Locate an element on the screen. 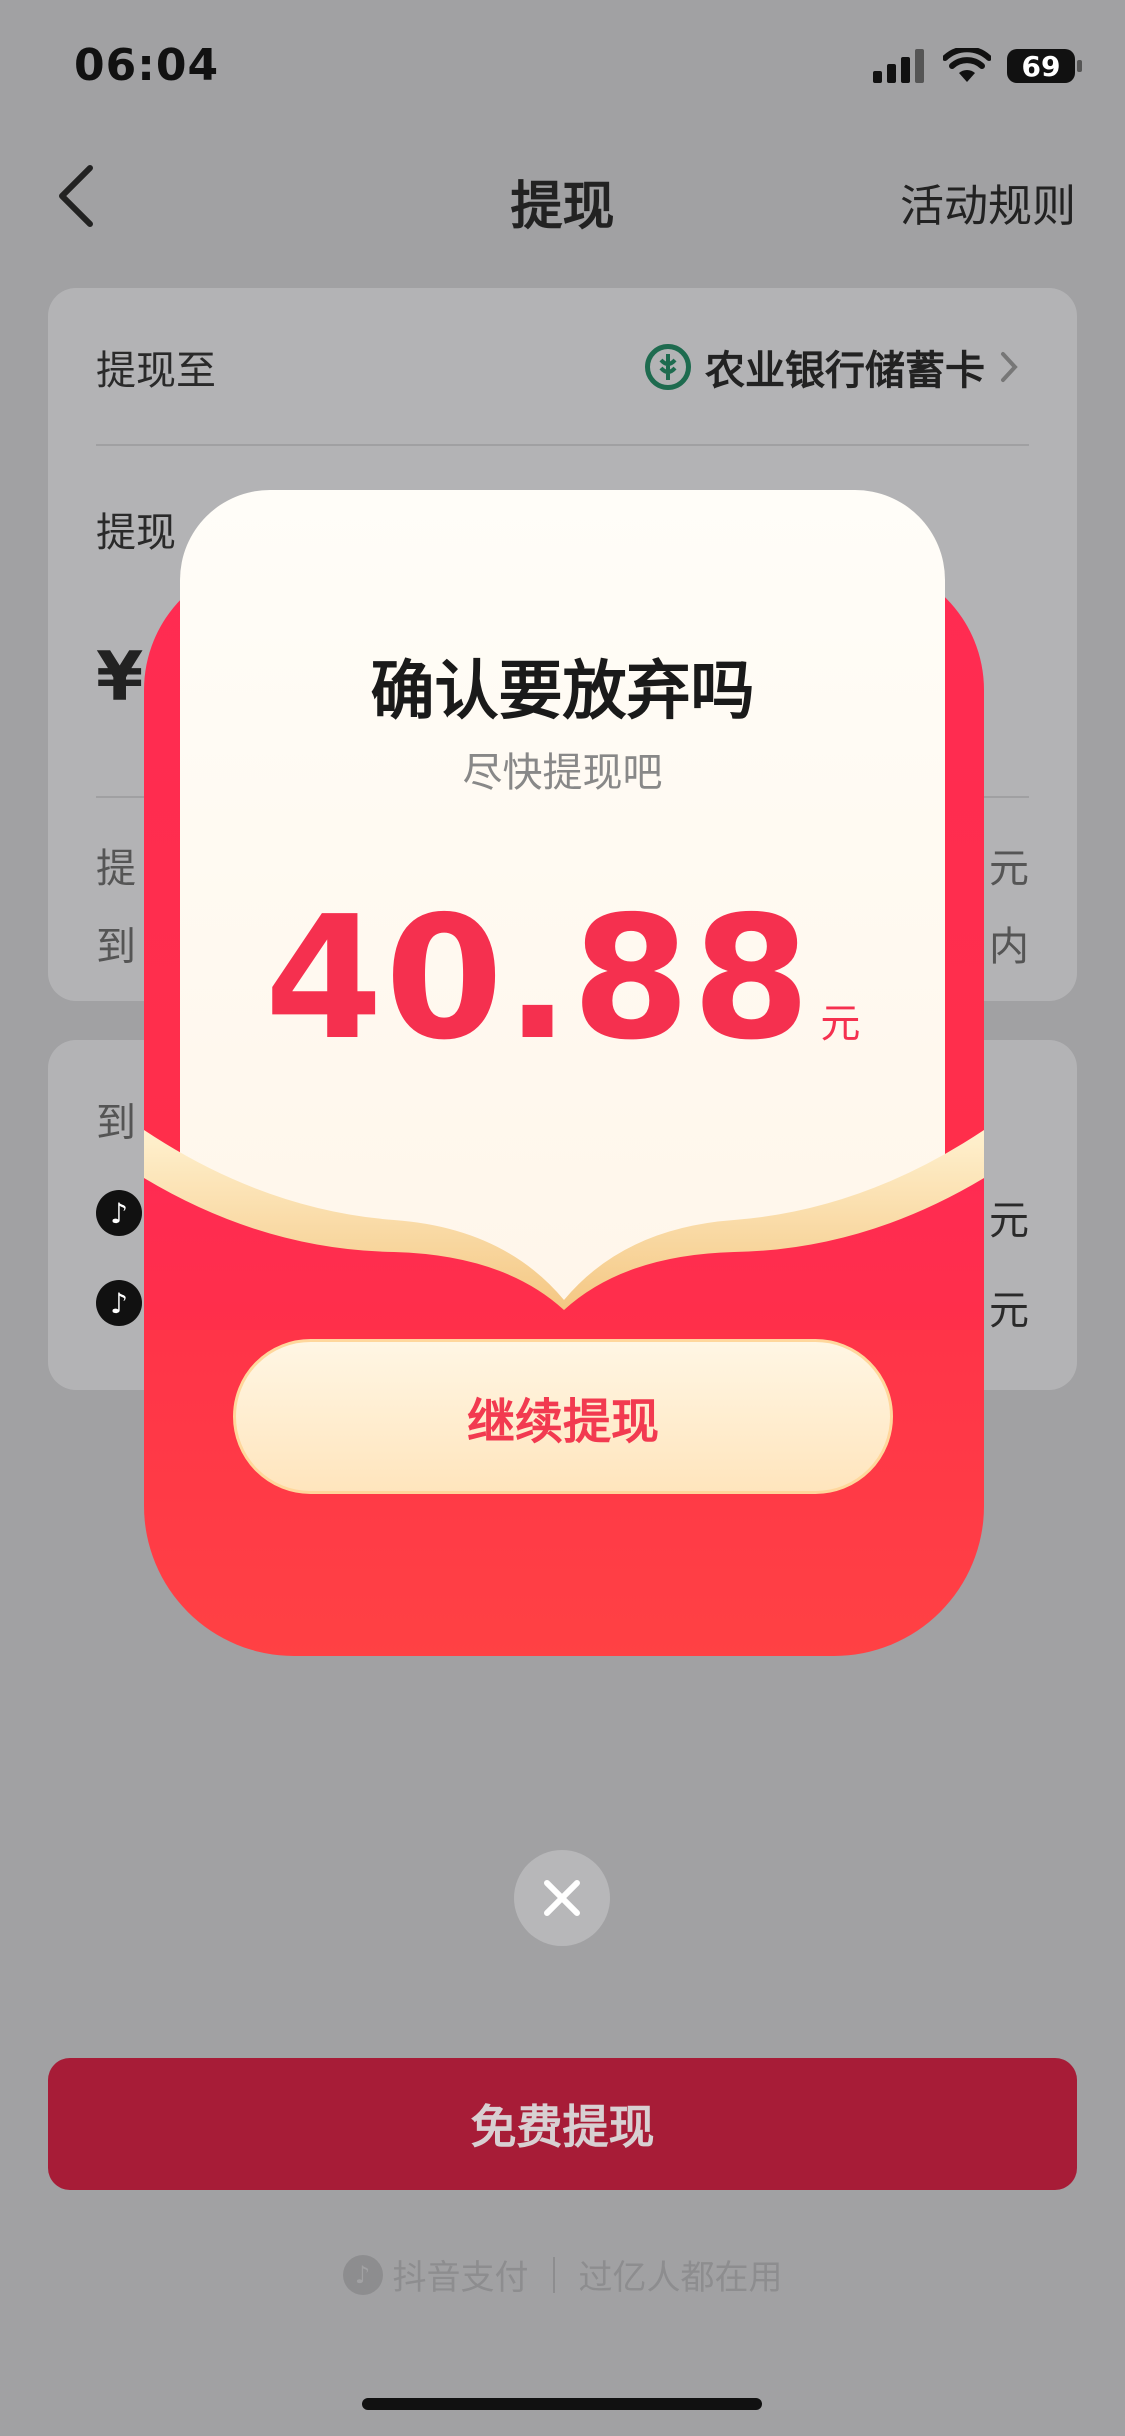 Image resolution: width=1125 pixels, height=2436 pixels. info-value-2: 内 is located at coordinates (1009, 947).